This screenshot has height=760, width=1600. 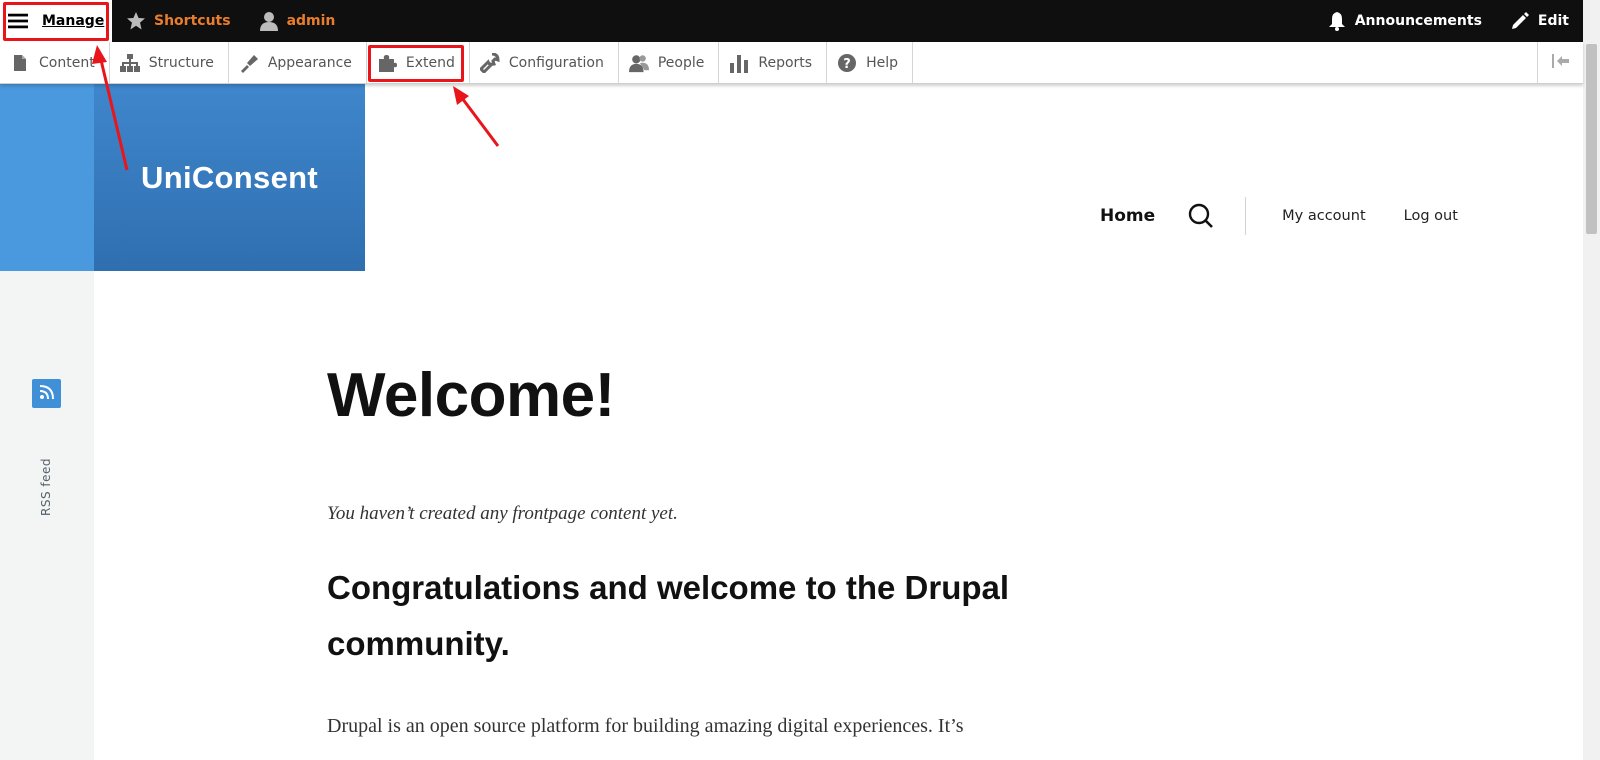 What do you see at coordinates (47, 177) in the screenshot?
I see `header-accent` at bounding box center [47, 177].